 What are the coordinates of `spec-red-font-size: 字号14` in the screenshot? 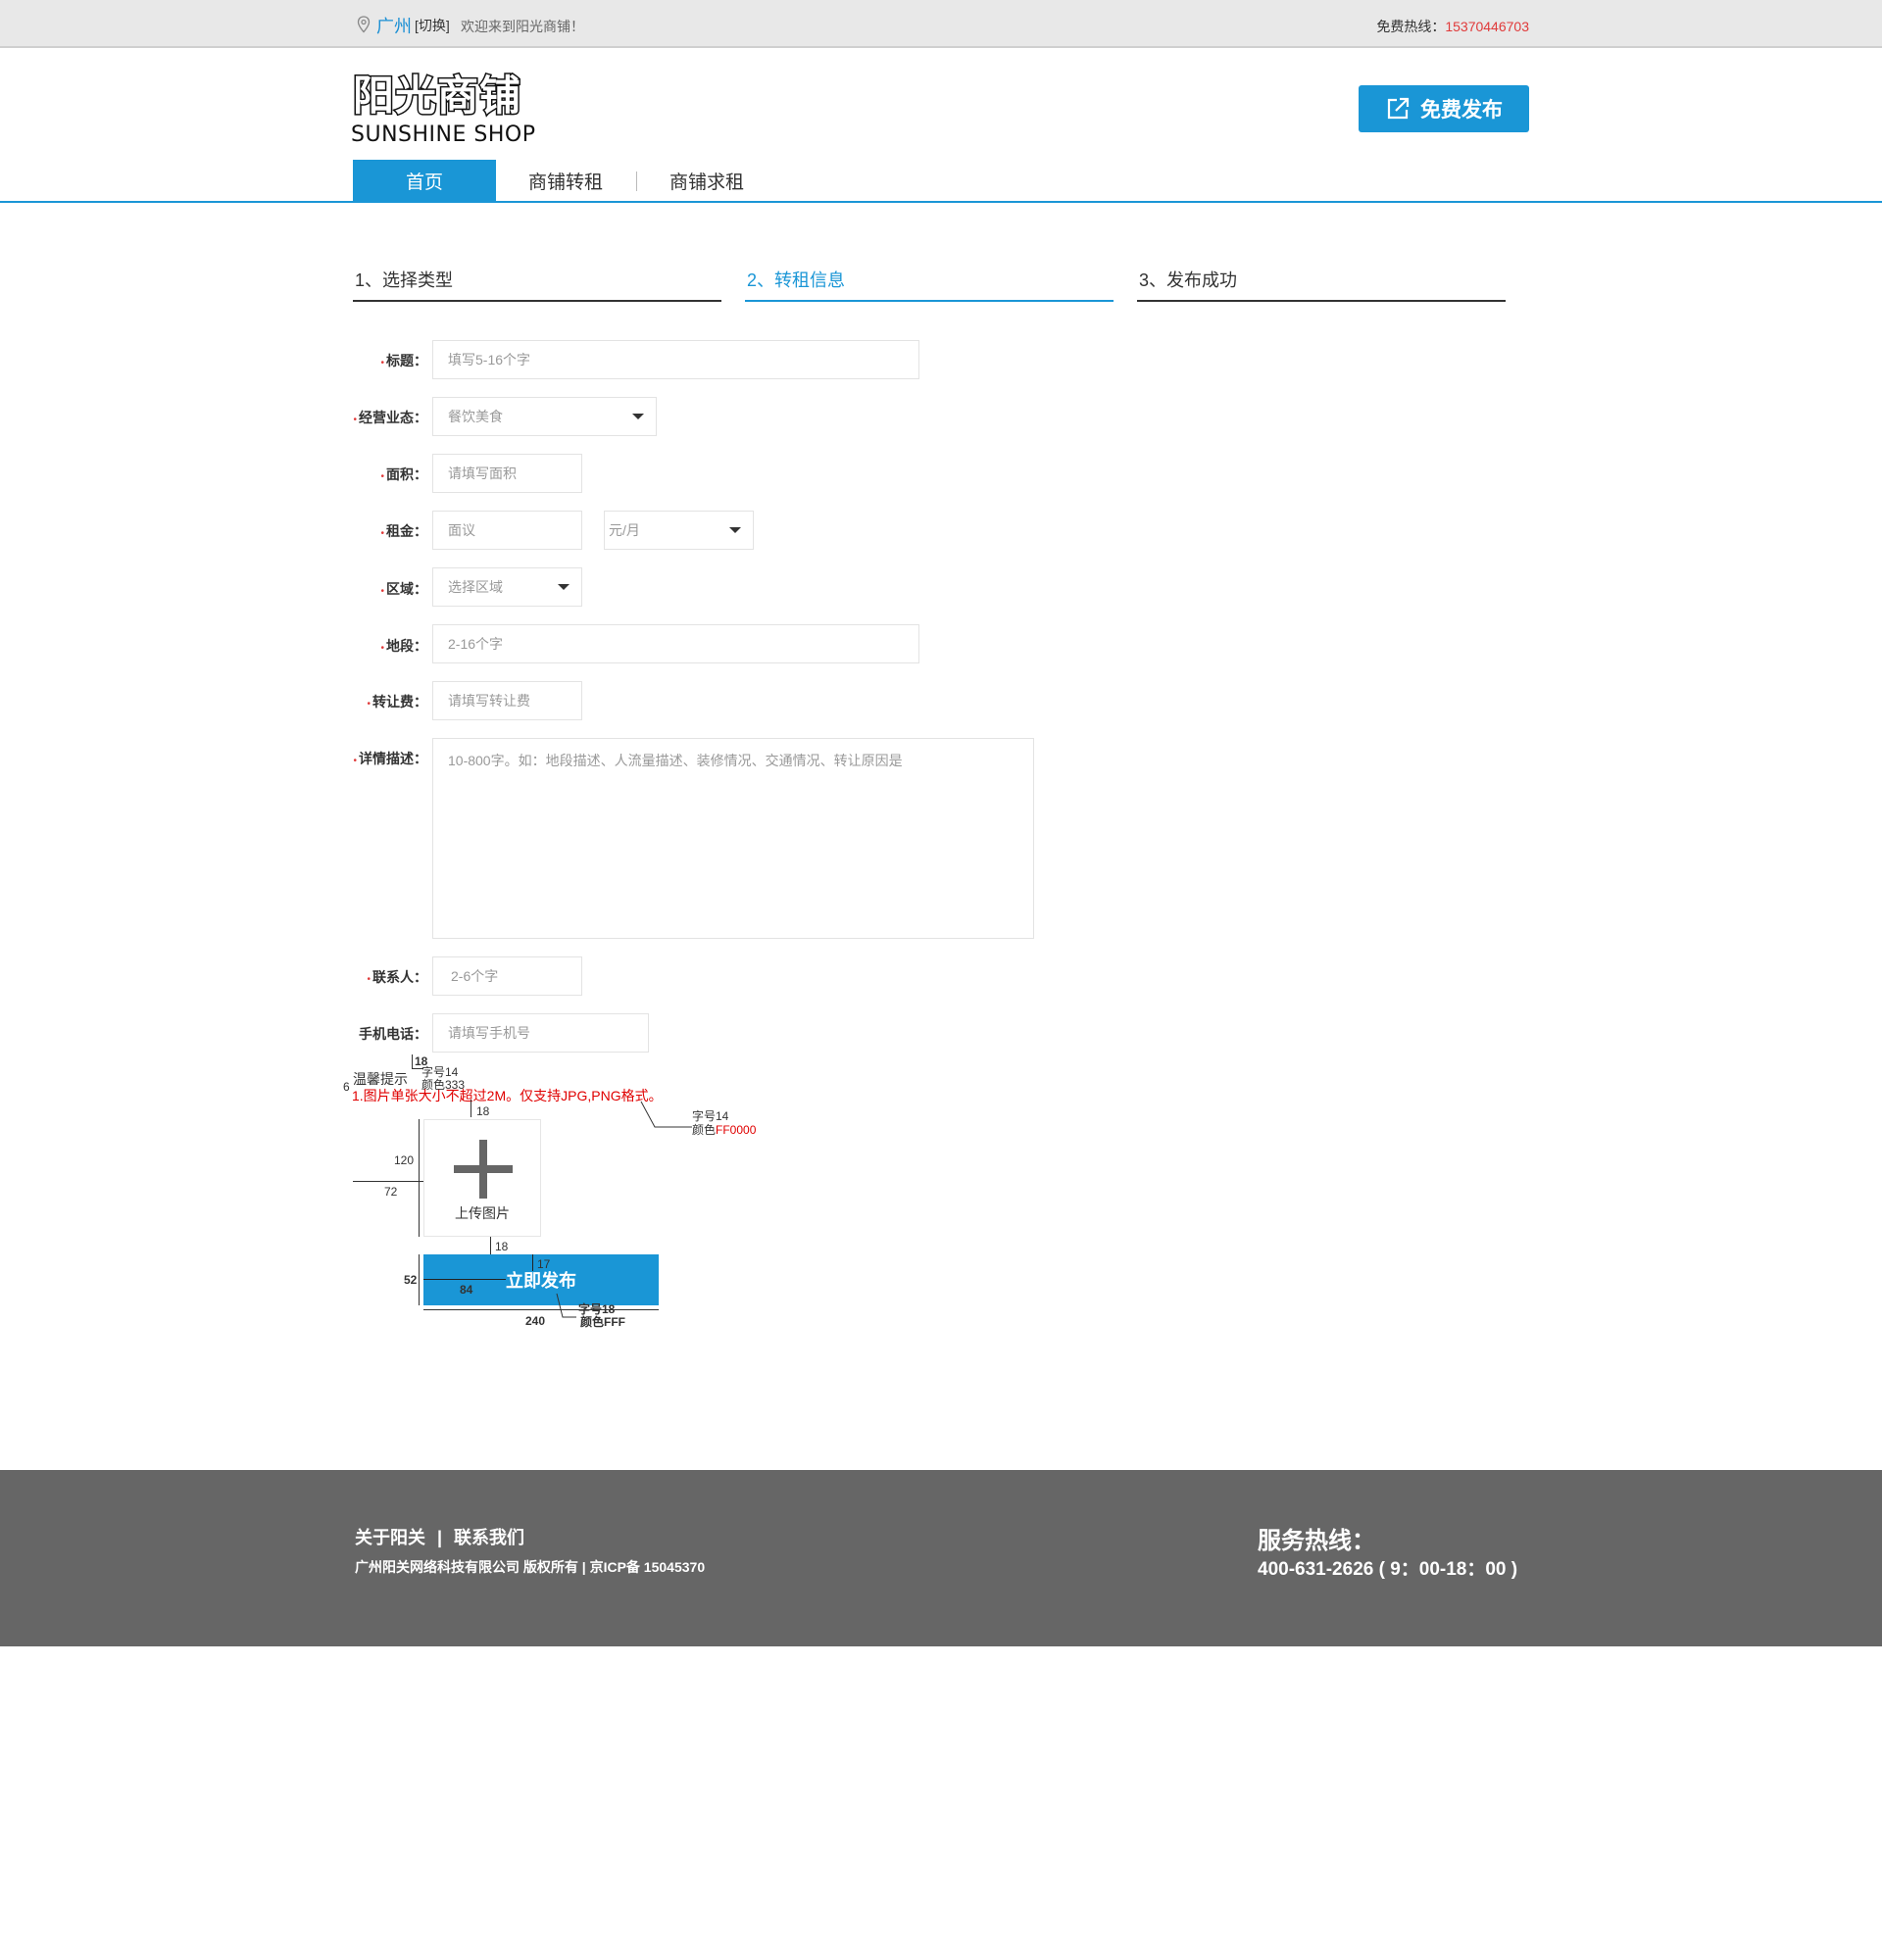 It's located at (710, 1116).